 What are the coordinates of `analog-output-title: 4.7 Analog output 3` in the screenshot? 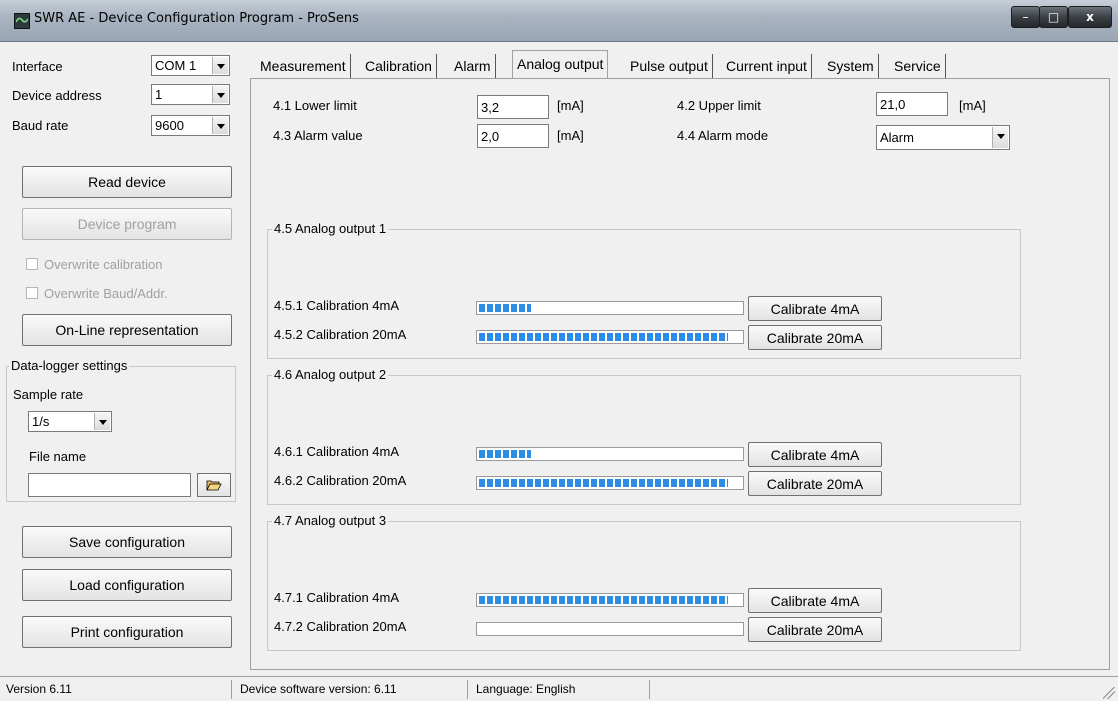 It's located at (330, 520).